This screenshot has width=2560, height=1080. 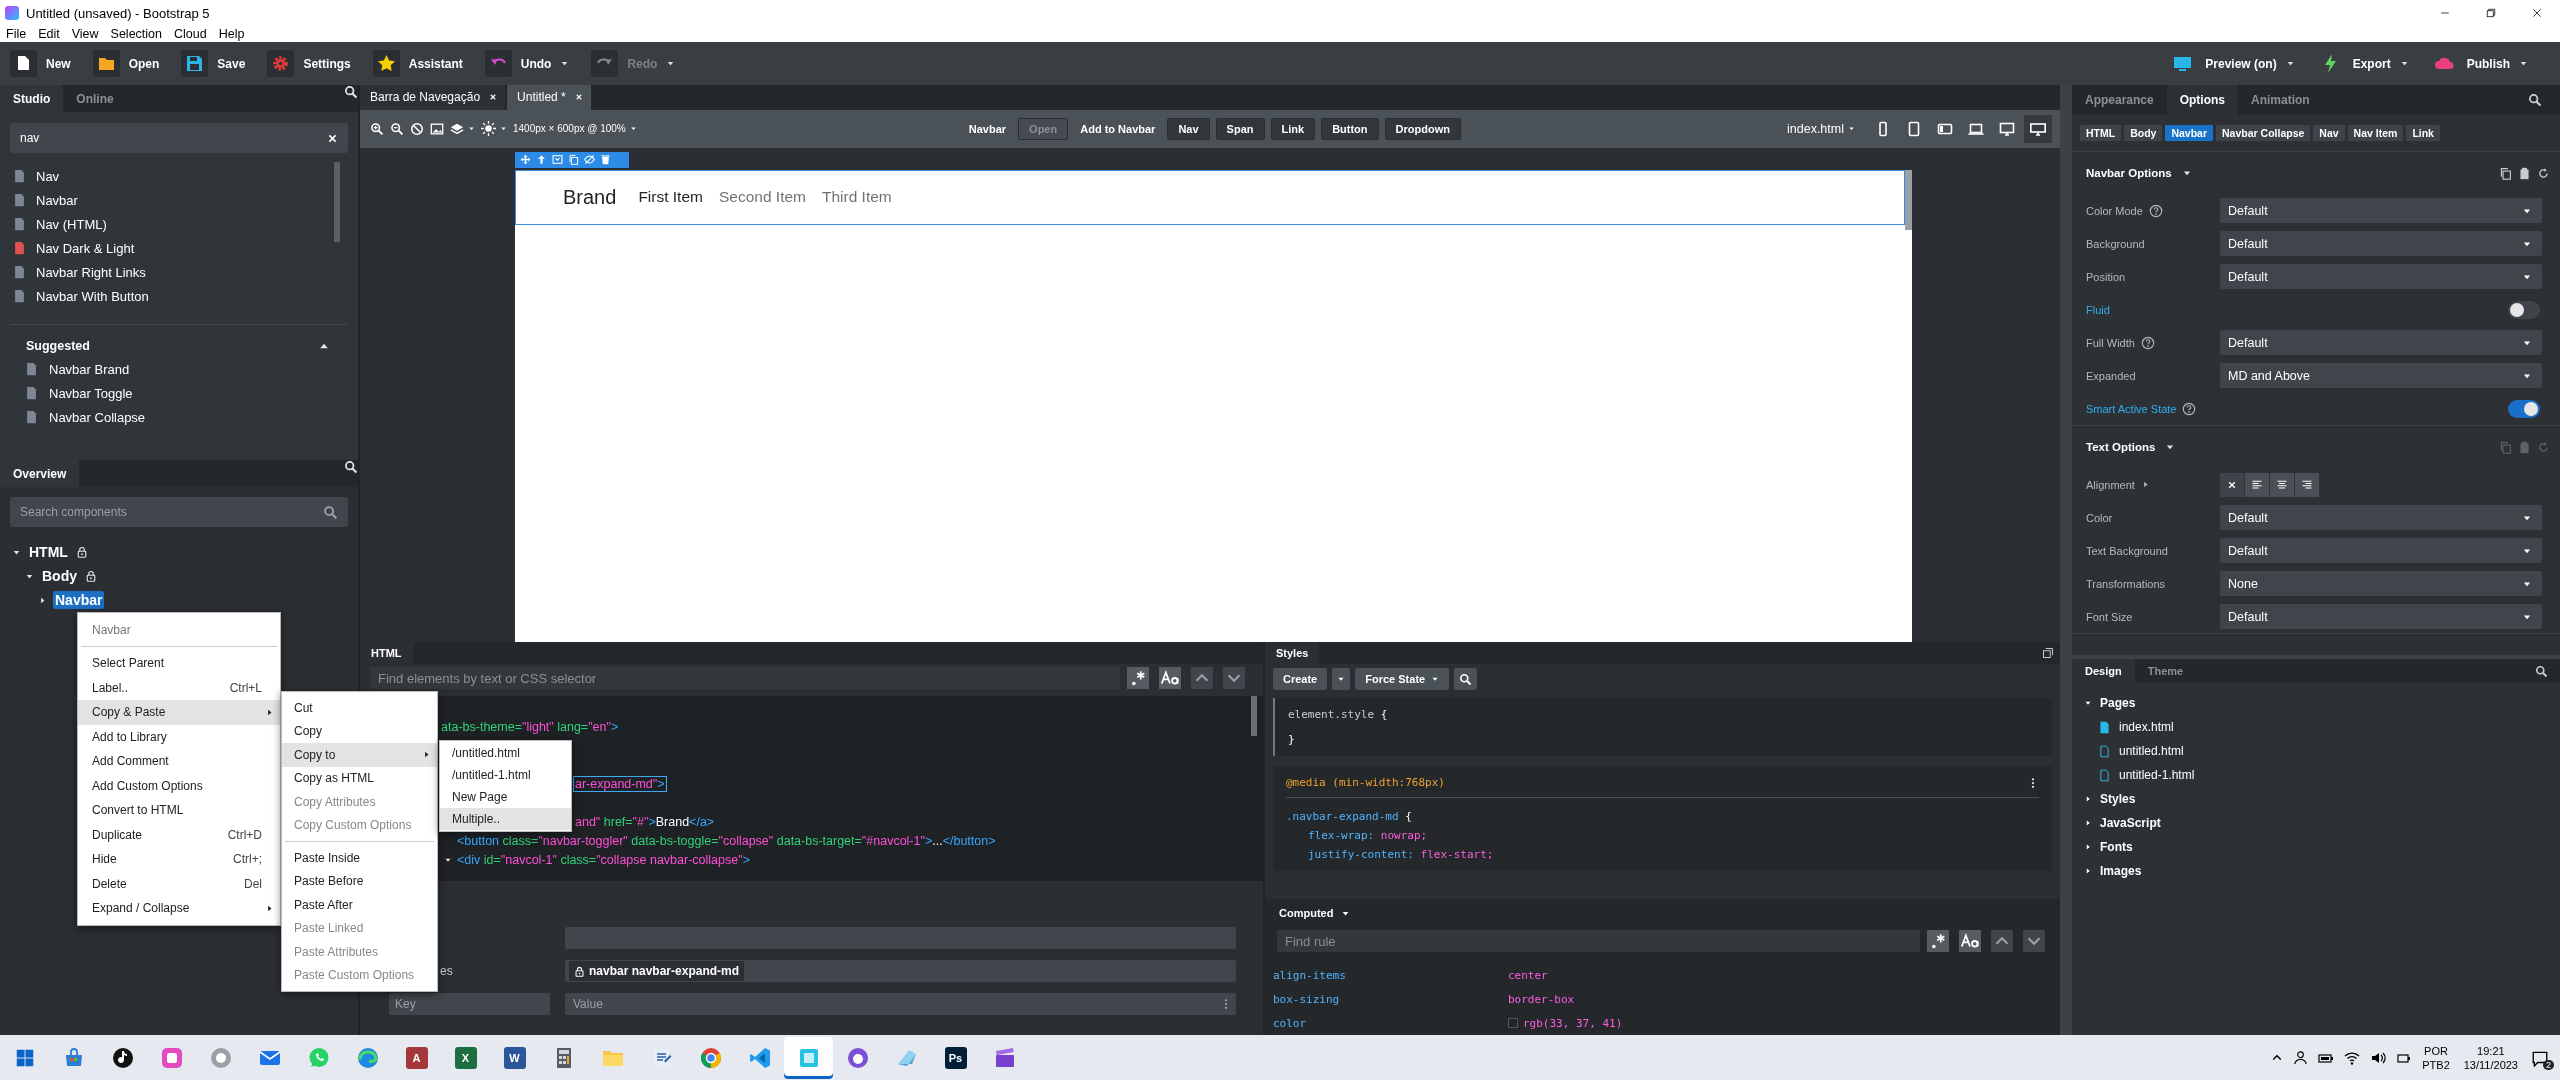 What do you see at coordinates (1293, 128) in the screenshot?
I see `add-component-button: Link` at bounding box center [1293, 128].